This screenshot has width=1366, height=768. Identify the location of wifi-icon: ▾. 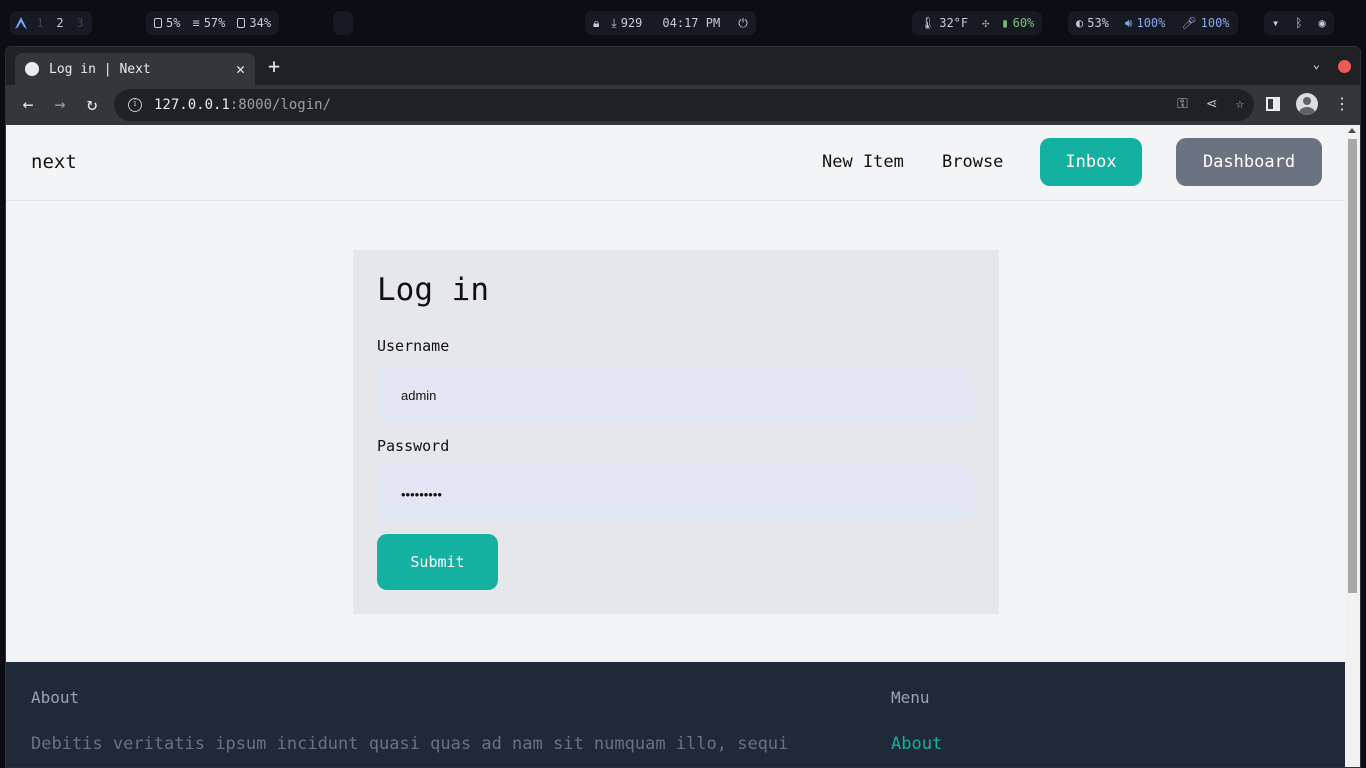
(1275, 23).